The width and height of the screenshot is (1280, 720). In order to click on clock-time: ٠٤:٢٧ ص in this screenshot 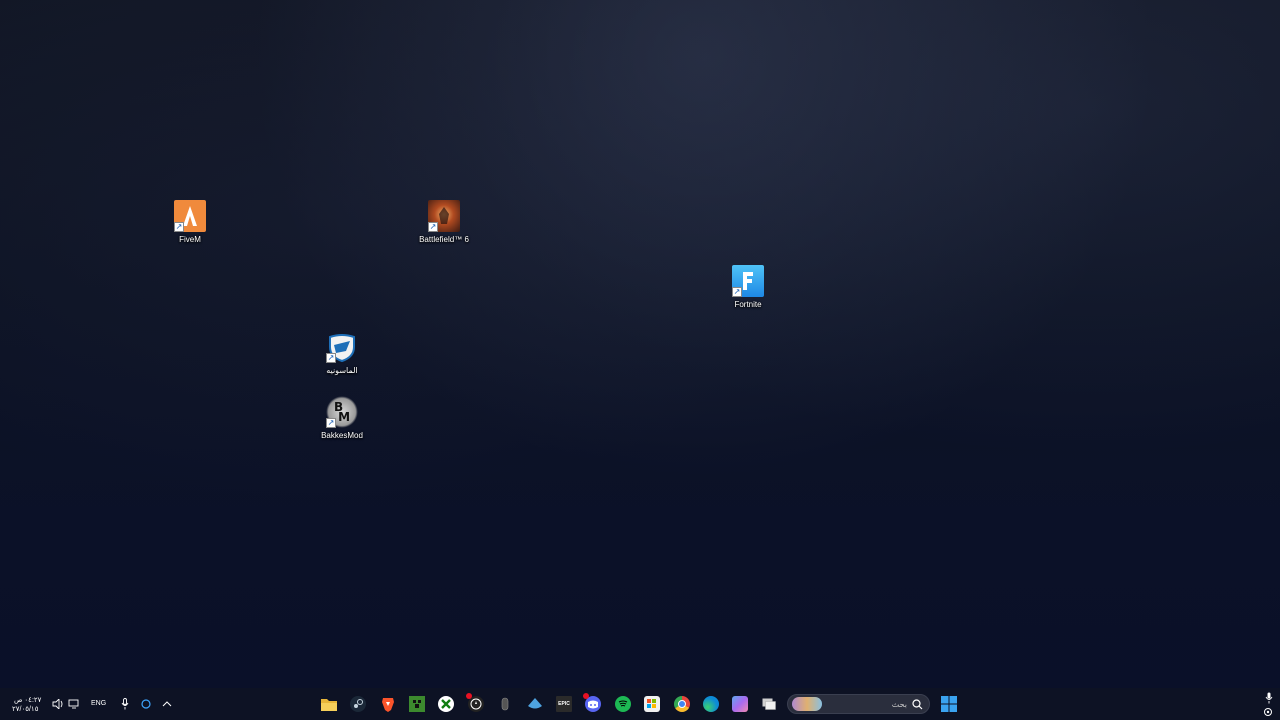, I will do `click(27, 700)`.